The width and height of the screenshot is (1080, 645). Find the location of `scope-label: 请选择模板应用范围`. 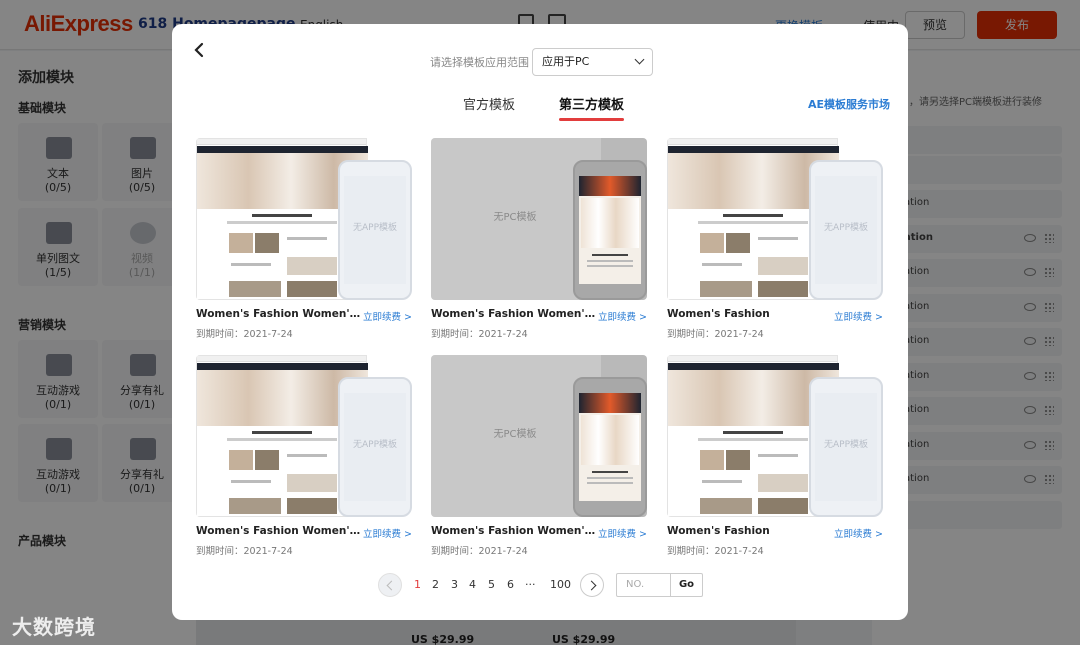

scope-label: 请选择模板应用范围 is located at coordinates (479, 62).